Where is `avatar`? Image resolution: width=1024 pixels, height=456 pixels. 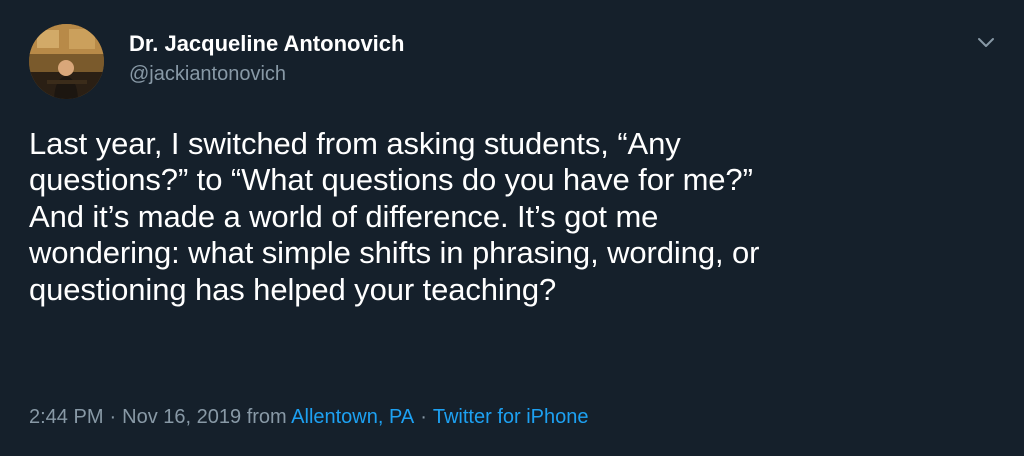 avatar is located at coordinates (66, 61).